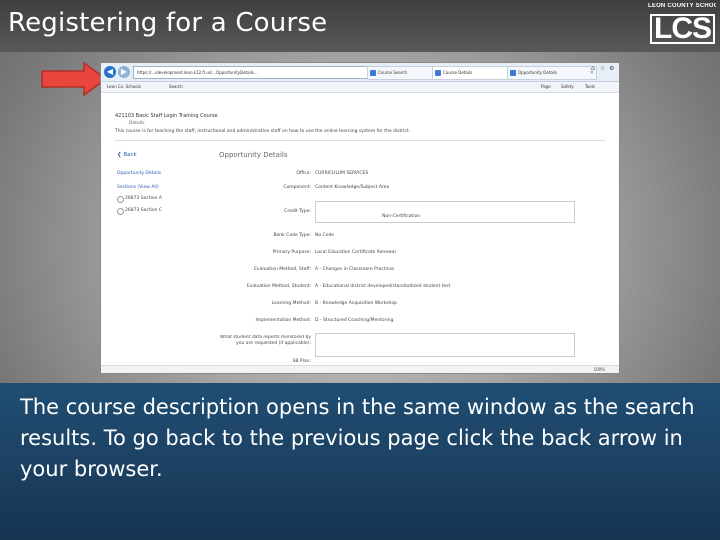 The width and height of the screenshot is (720, 540). What do you see at coordinates (110, 72) in the screenshot?
I see `back-arrow-icon: ◀` at bounding box center [110, 72].